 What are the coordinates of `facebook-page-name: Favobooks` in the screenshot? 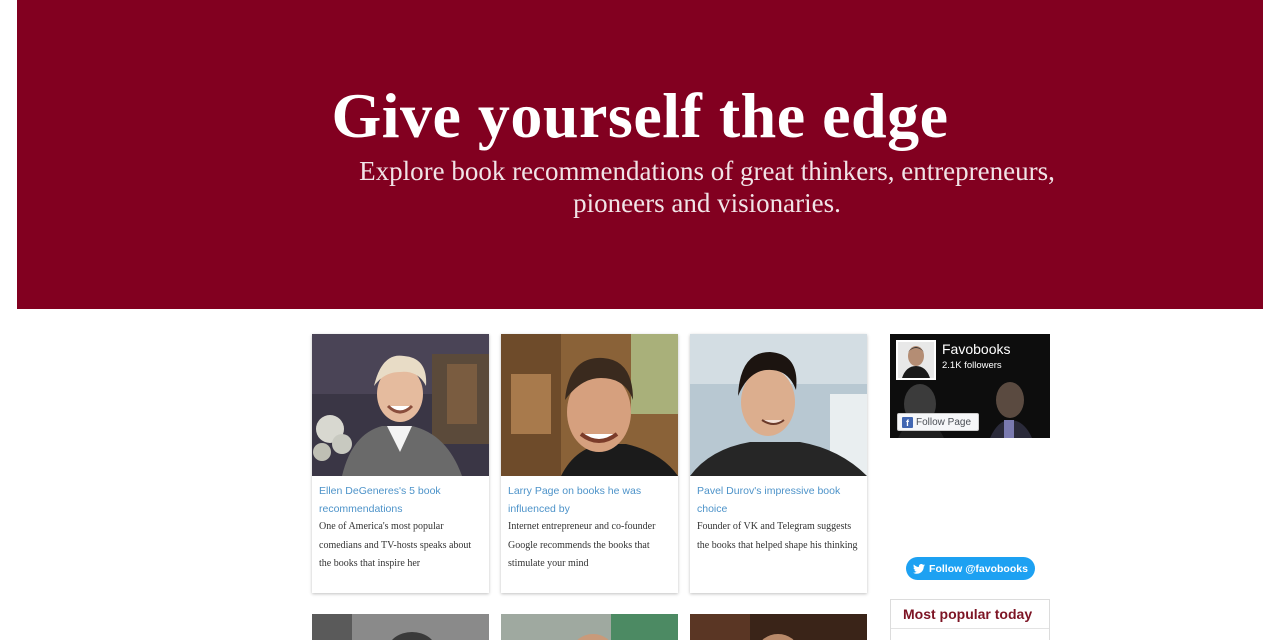 It's located at (976, 349).